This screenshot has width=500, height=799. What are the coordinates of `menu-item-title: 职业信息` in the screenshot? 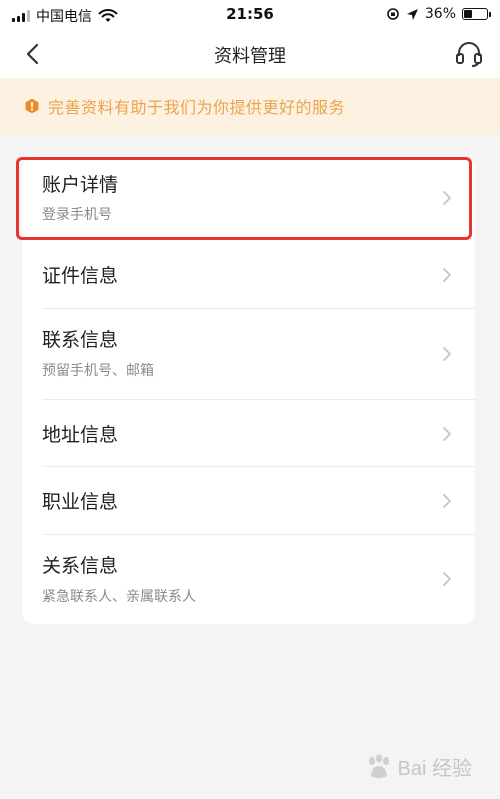 It's located at (80, 502).